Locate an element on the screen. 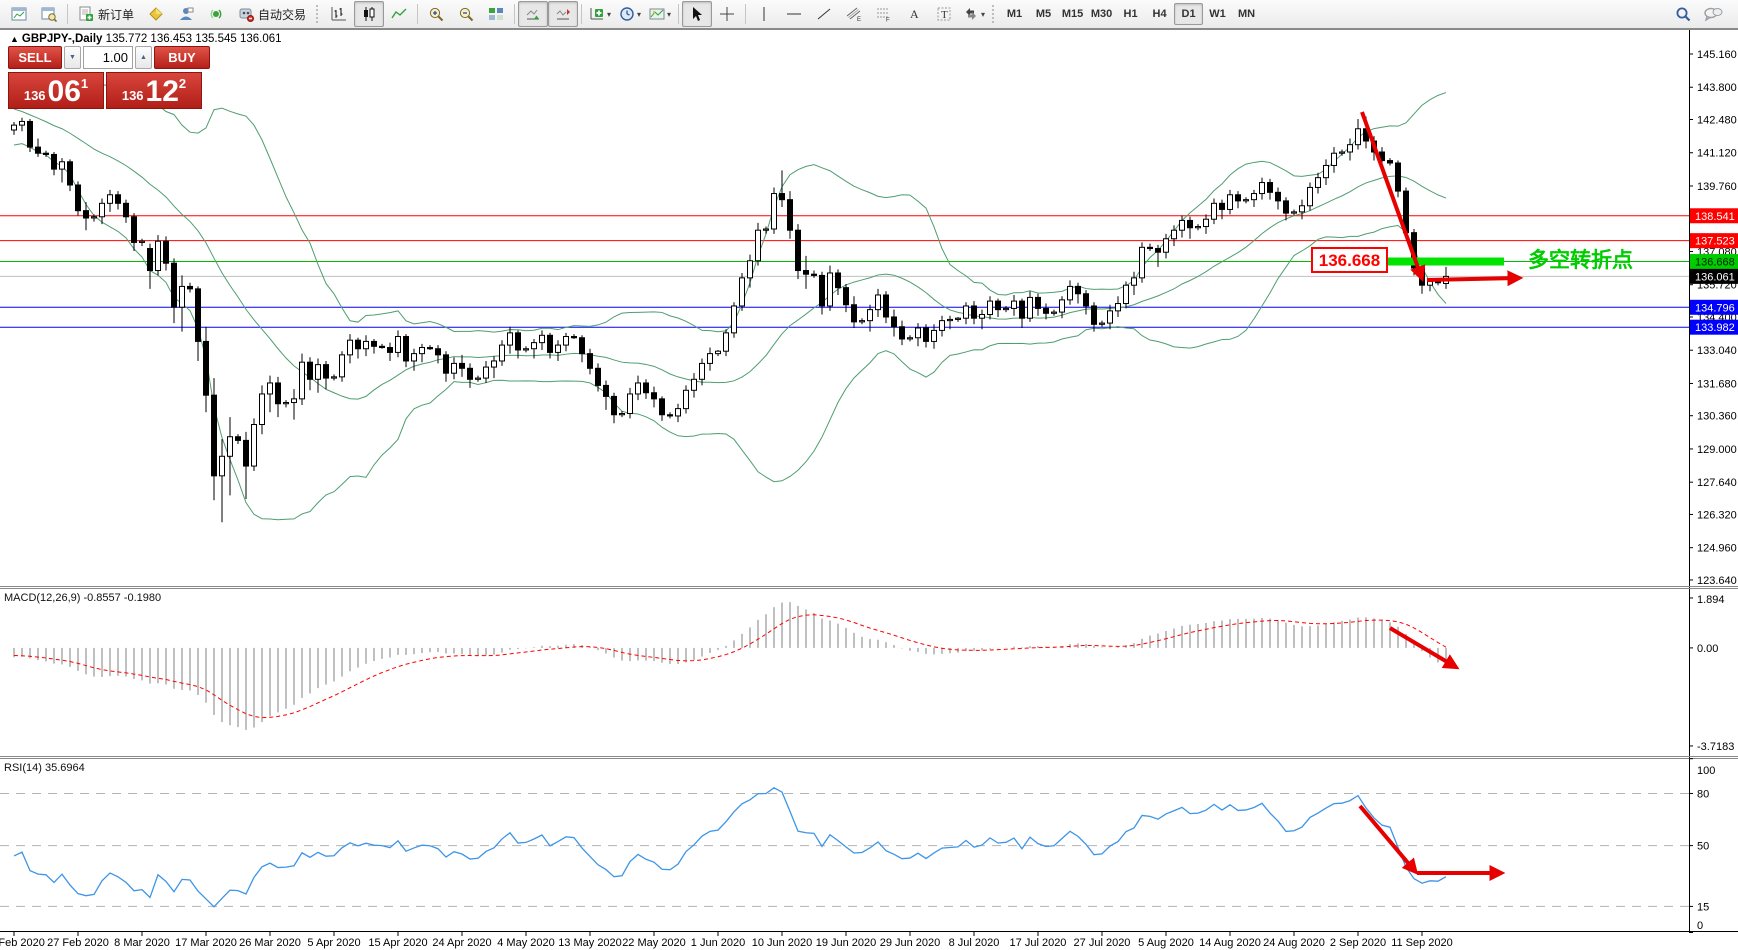 The width and height of the screenshot is (1738, 950). rsi-panel is located at coordinates (844, 847).